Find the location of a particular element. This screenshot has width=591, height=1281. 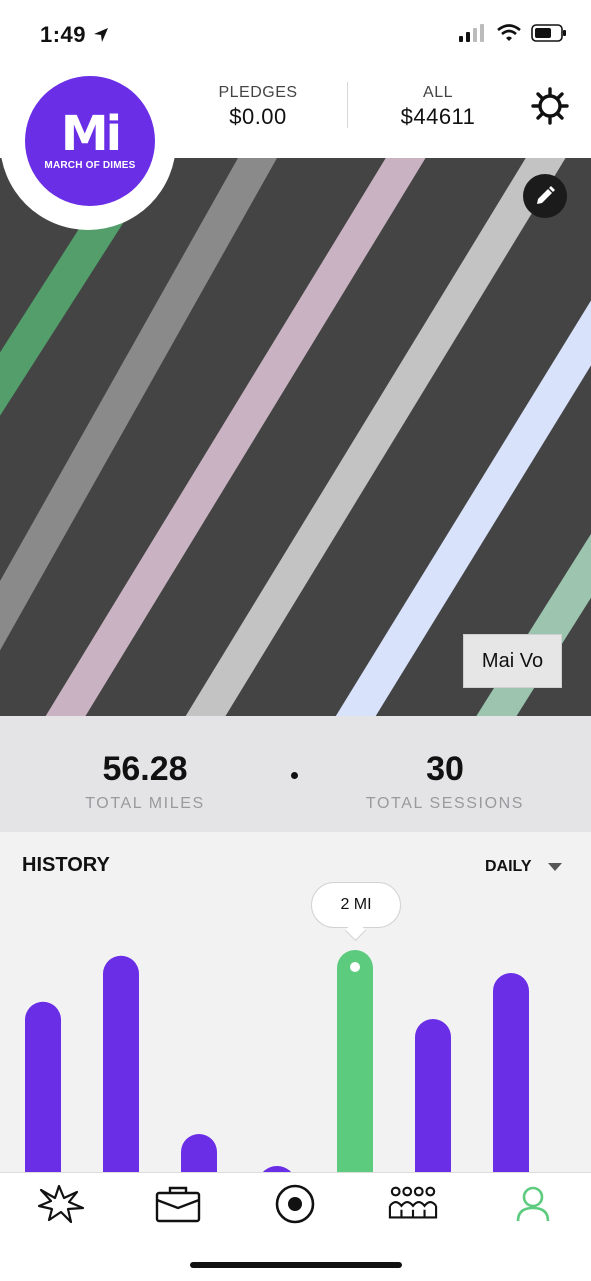

total-miles-value: 56.28 is located at coordinates (145, 769).